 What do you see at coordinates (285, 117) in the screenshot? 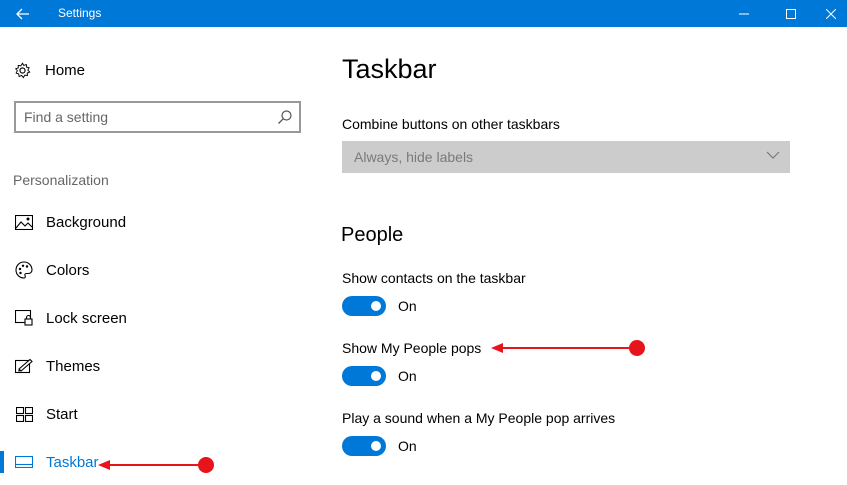
I see `search-icon` at bounding box center [285, 117].